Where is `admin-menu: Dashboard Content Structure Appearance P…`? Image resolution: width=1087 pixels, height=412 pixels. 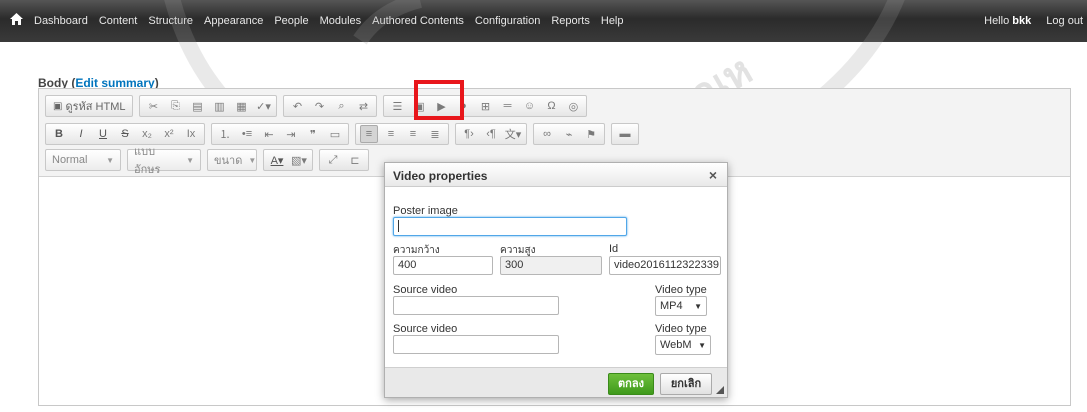
admin-menu: Dashboard Content Structure Appearance P… is located at coordinates (334, 21).